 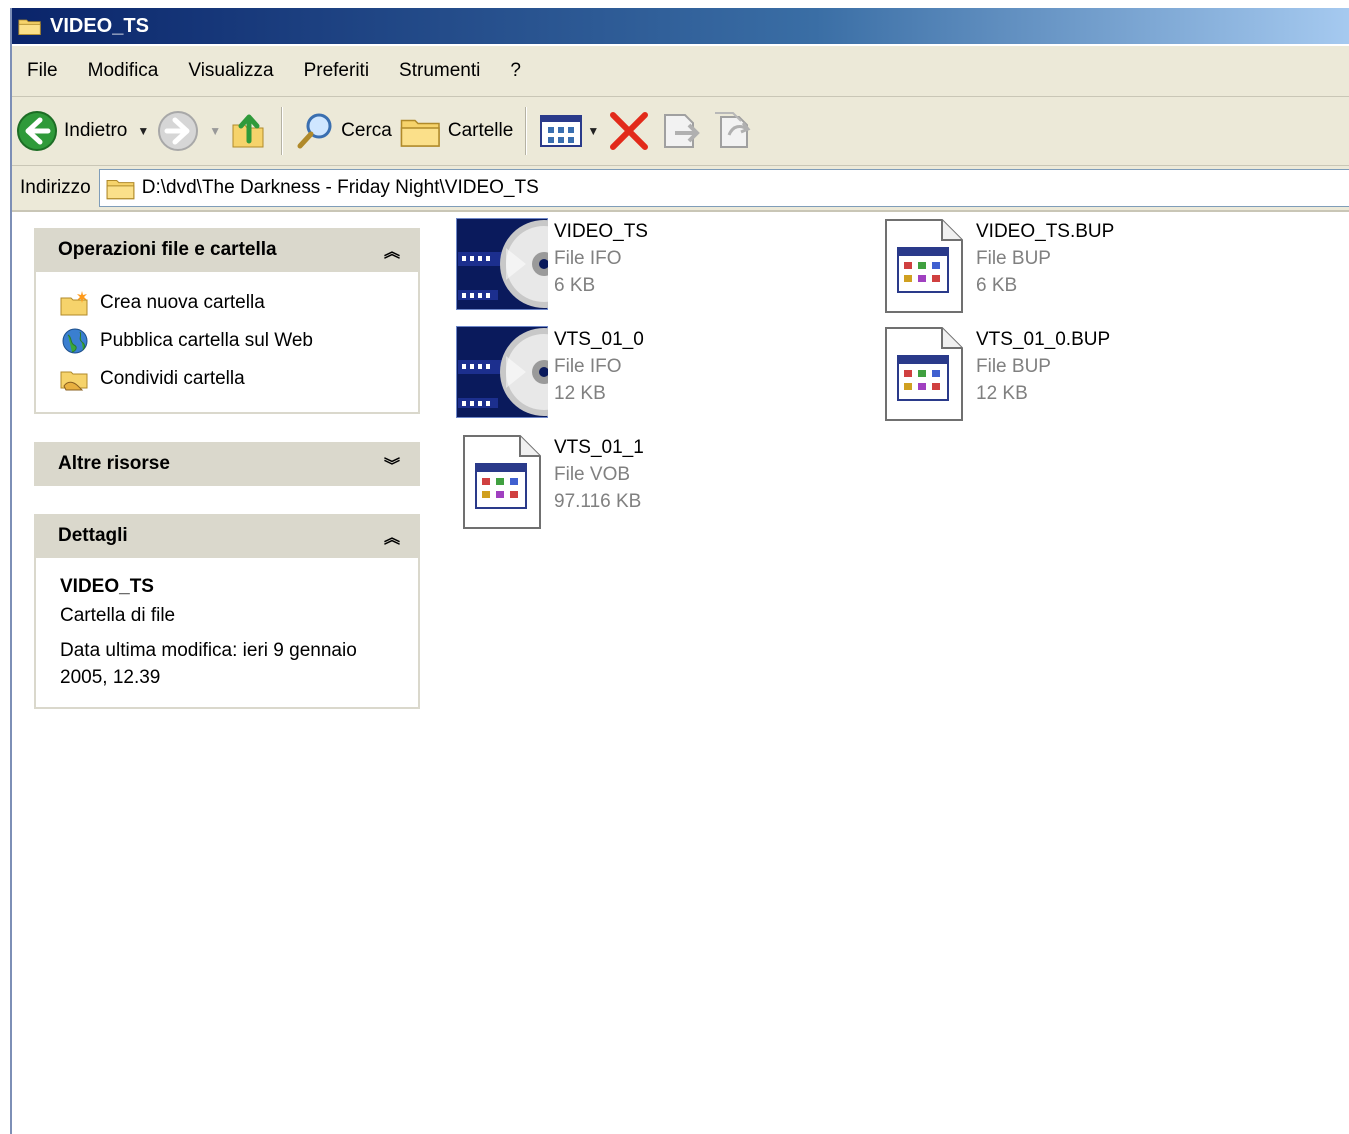 What do you see at coordinates (99, 25) in the screenshot?
I see `window-title: VIDEO_TS` at bounding box center [99, 25].